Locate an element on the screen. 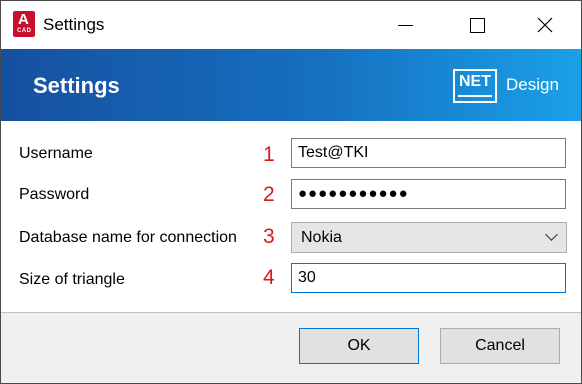  minimize-icon is located at coordinates (405, 25).